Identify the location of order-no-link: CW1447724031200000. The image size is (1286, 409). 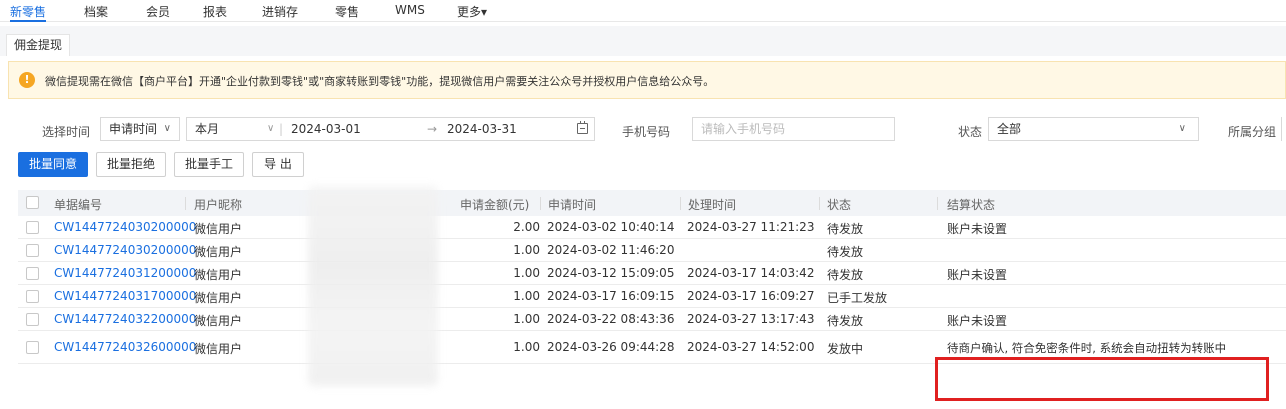
(125, 273).